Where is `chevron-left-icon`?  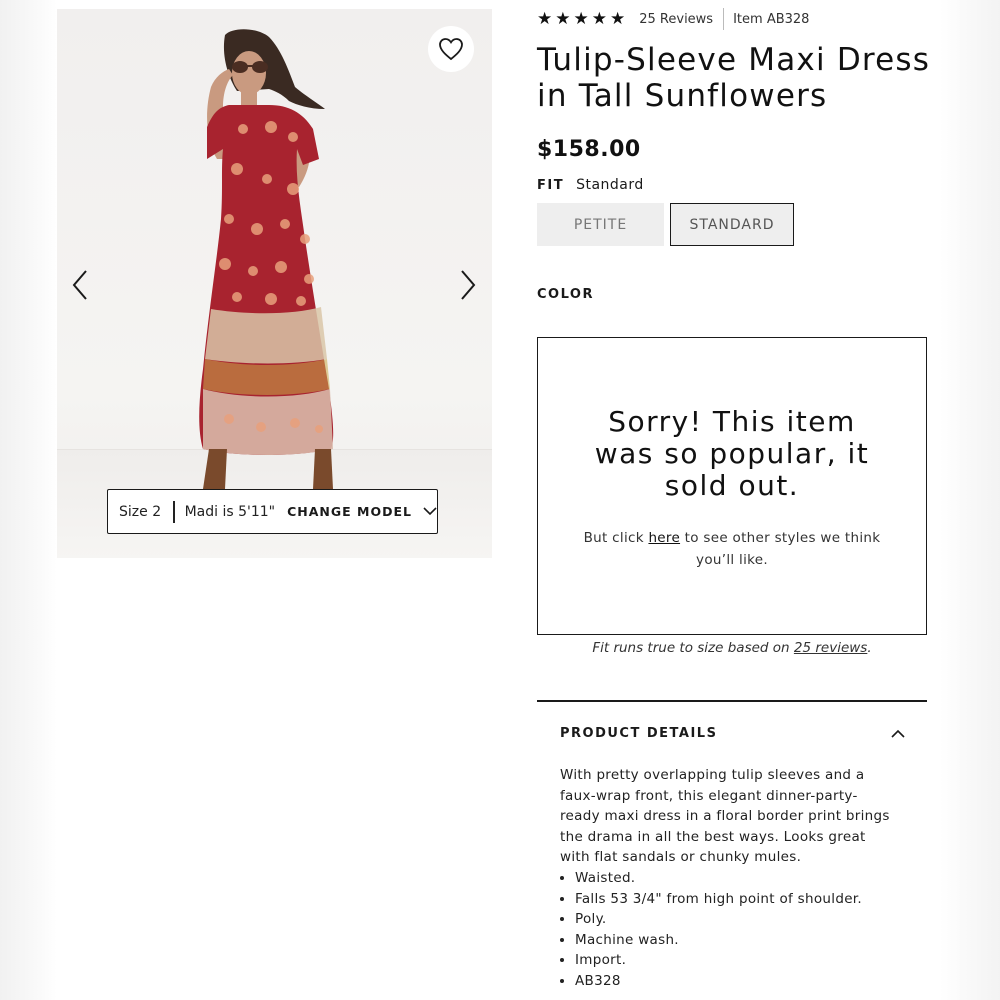
chevron-left-icon is located at coordinates (79, 285).